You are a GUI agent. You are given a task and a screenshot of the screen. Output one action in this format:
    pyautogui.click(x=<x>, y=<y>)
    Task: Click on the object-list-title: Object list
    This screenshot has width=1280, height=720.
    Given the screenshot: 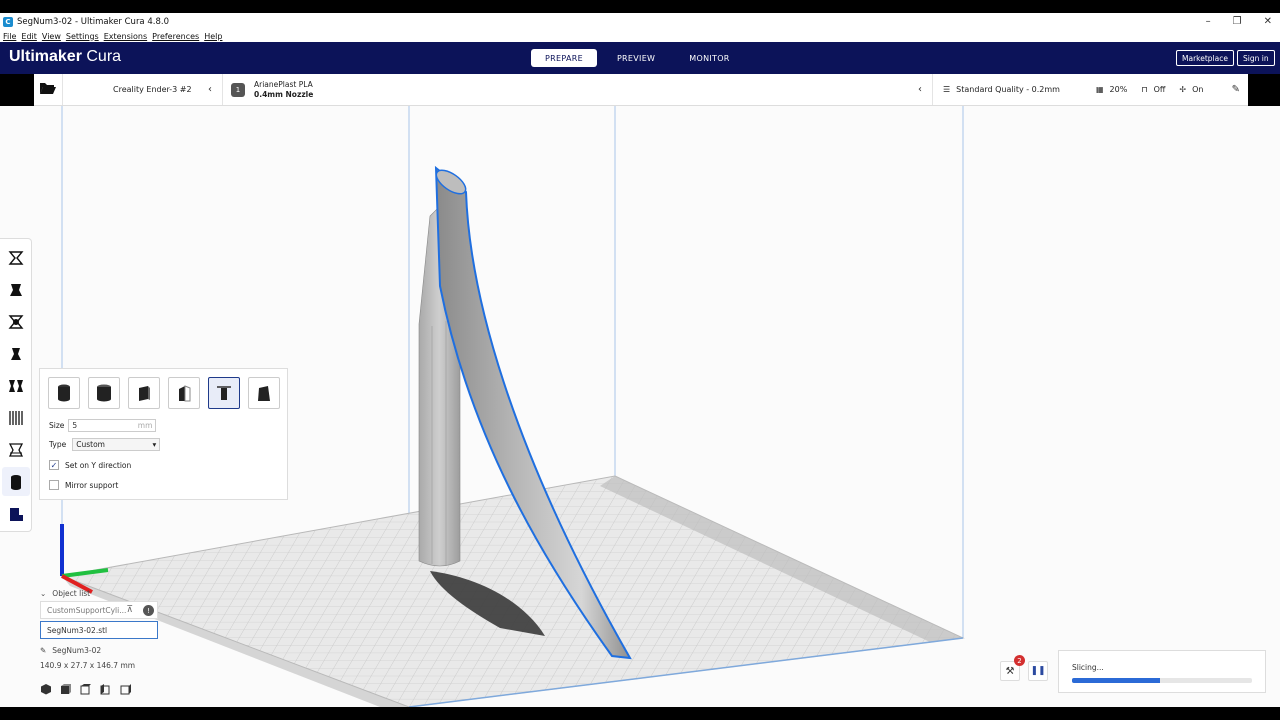 What is the action you would take?
    pyautogui.click(x=71, y=593)
    